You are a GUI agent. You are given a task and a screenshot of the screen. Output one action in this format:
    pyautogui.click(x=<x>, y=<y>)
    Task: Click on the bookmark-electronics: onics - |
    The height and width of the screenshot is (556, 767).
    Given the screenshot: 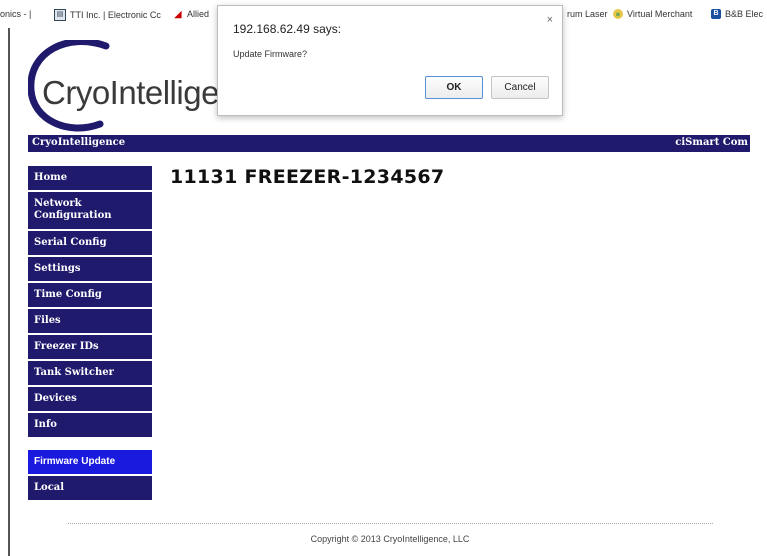 What is the action you would take?
    pyautogui.click(x=15, y=14)
    